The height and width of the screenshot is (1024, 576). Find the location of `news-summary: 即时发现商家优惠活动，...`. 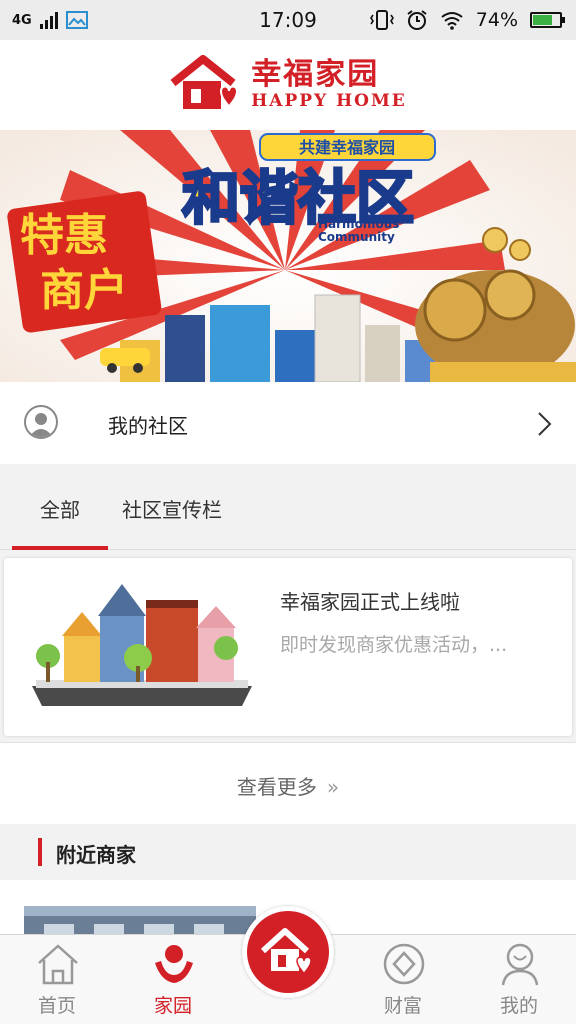

news-summary: 即时发现商家优惠活动，... is located at coordinates (394, 645).